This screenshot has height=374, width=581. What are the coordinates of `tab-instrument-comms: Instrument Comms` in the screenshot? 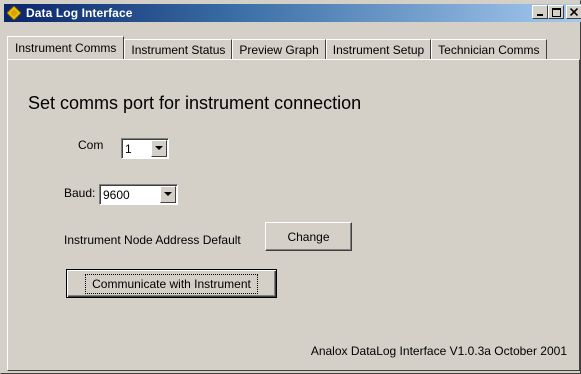 It's located at (66, 47).